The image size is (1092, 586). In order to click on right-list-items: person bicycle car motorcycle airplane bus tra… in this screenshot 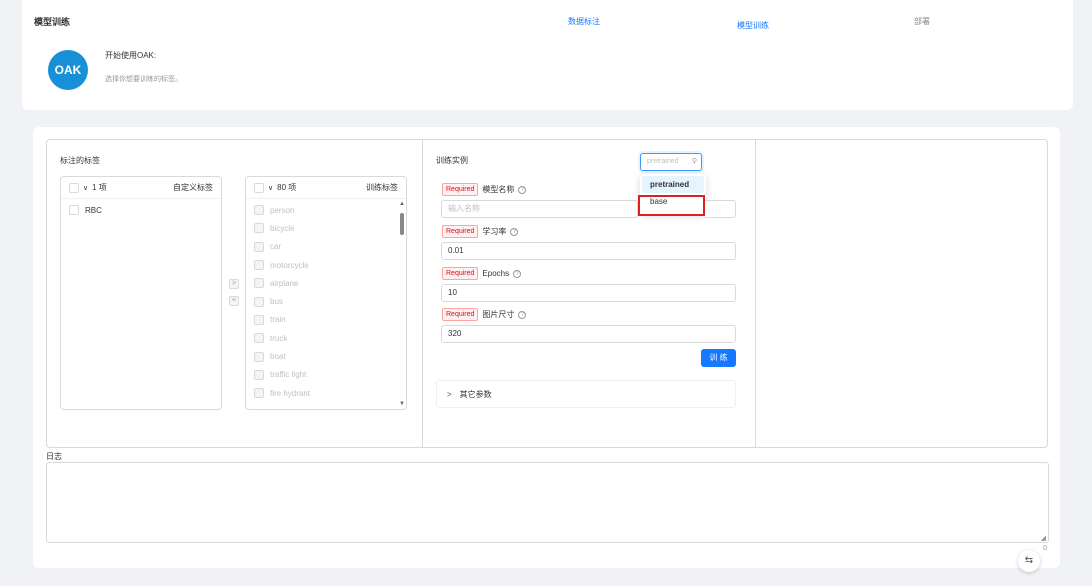, I will do `click(326, 300)`.